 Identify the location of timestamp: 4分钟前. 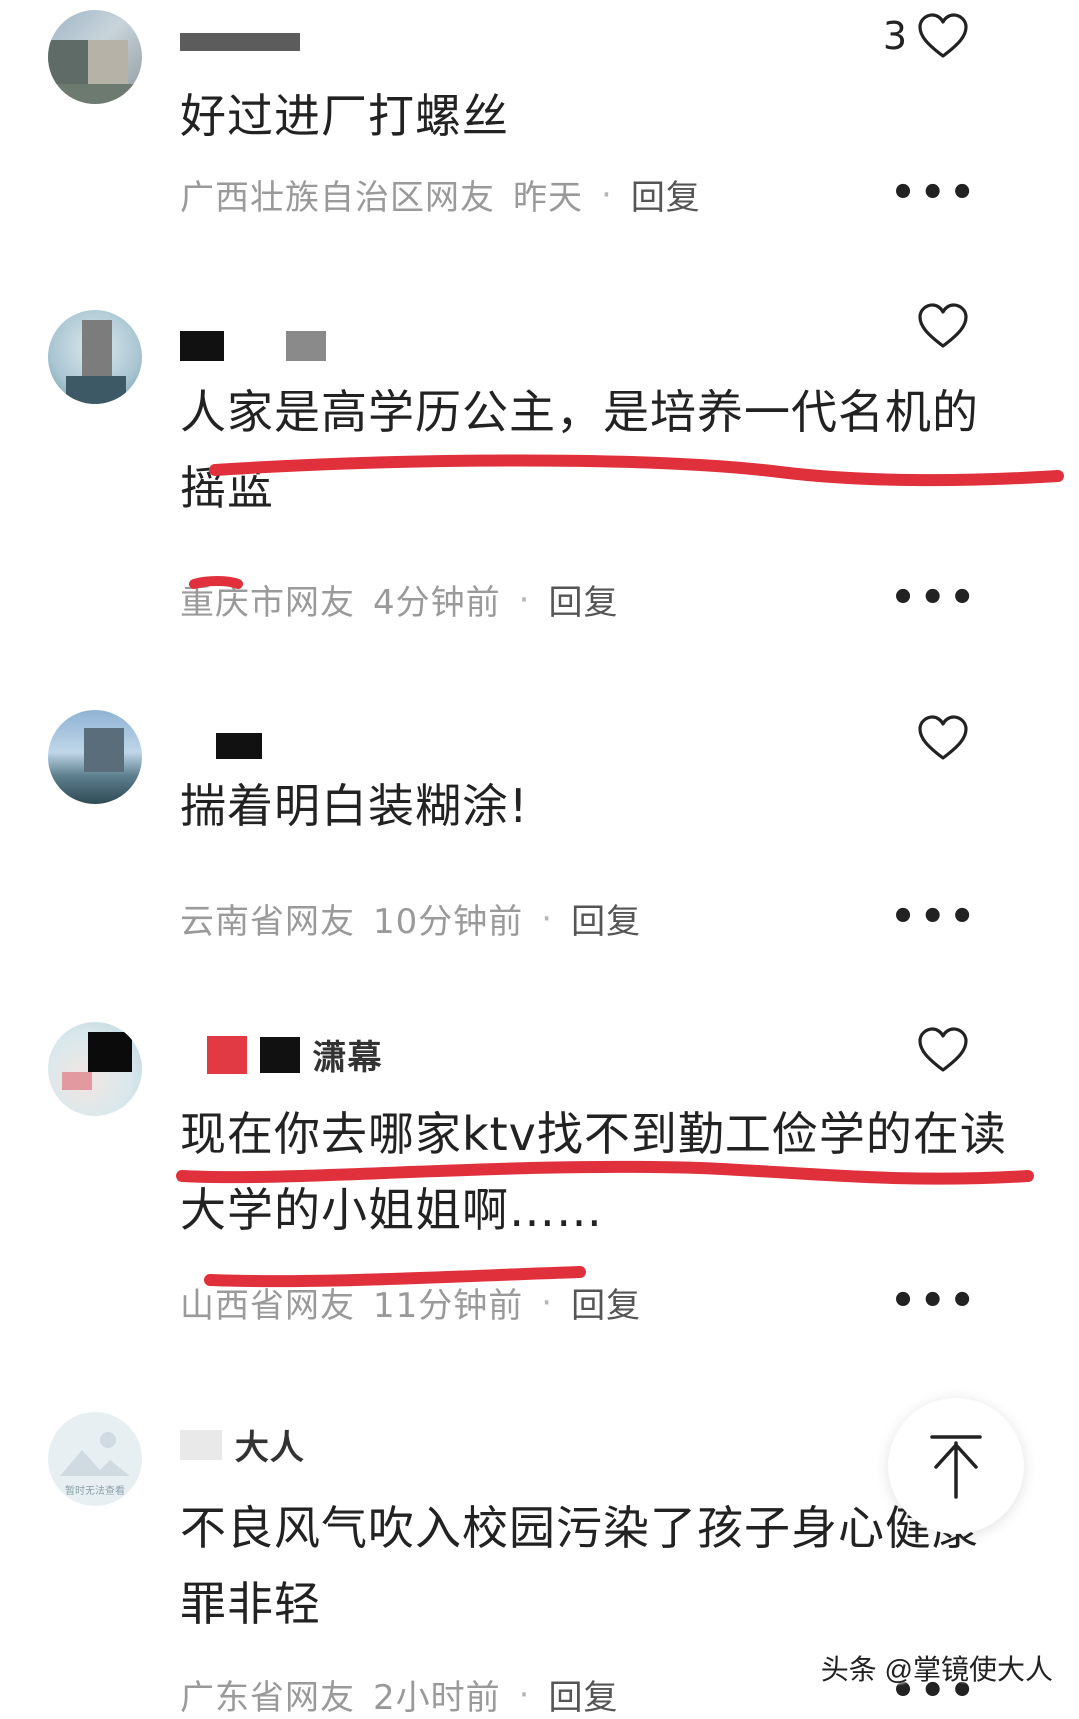
(437, 603).